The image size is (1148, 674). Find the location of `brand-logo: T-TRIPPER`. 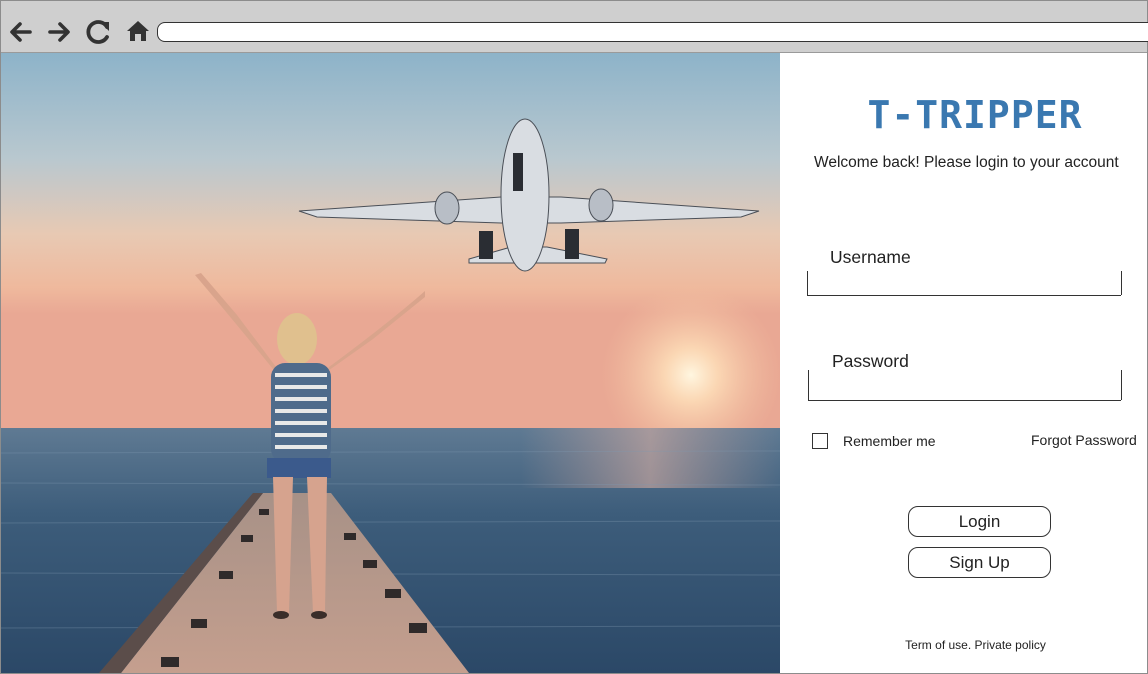

brand-logo: T-TRIPPER is located at coordinates (975, 115).